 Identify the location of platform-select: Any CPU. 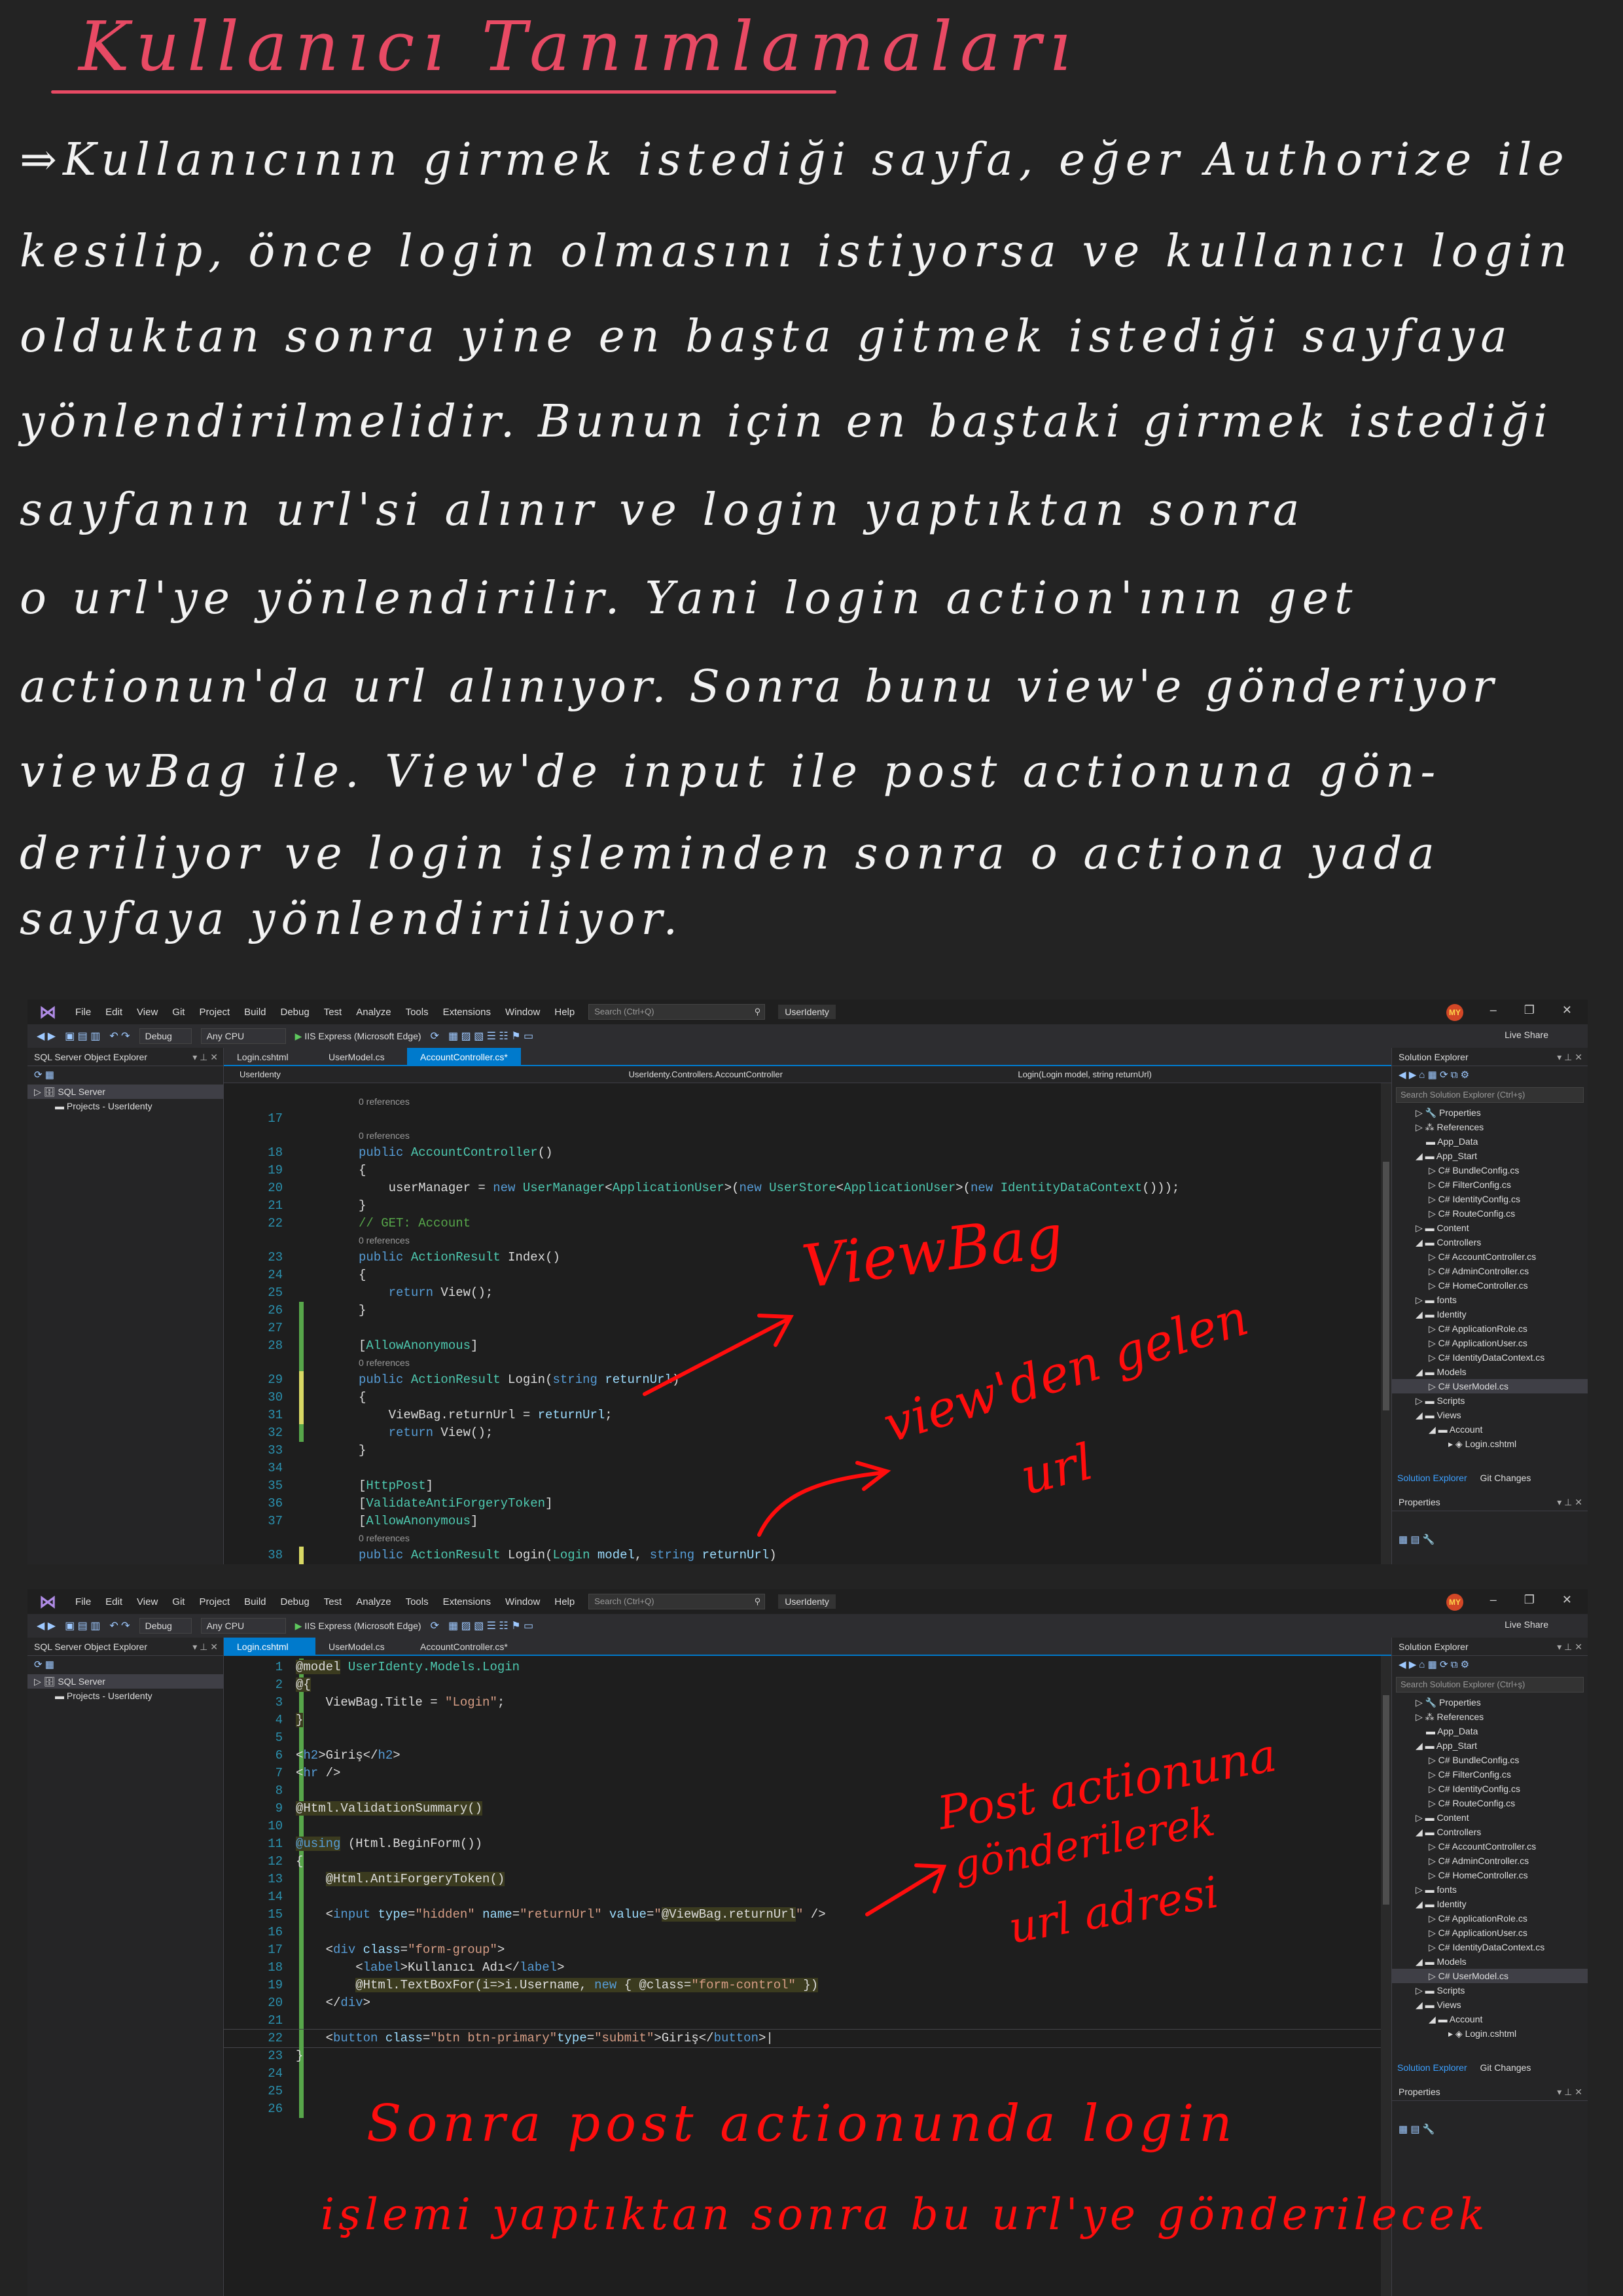
(243, 1036).